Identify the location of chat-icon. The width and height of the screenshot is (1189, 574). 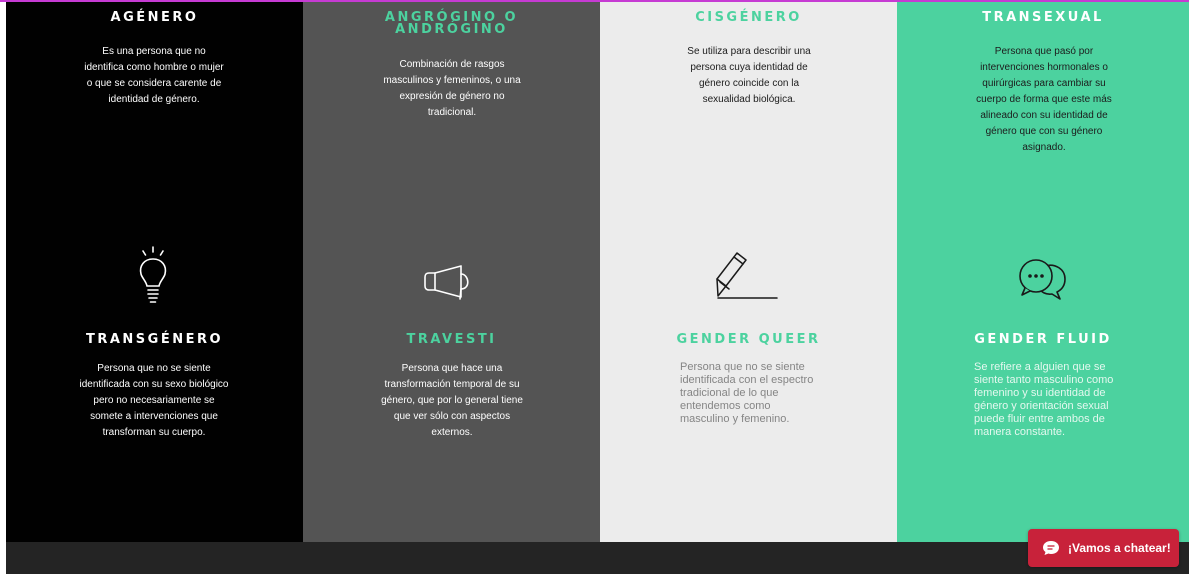
(1051, 548).